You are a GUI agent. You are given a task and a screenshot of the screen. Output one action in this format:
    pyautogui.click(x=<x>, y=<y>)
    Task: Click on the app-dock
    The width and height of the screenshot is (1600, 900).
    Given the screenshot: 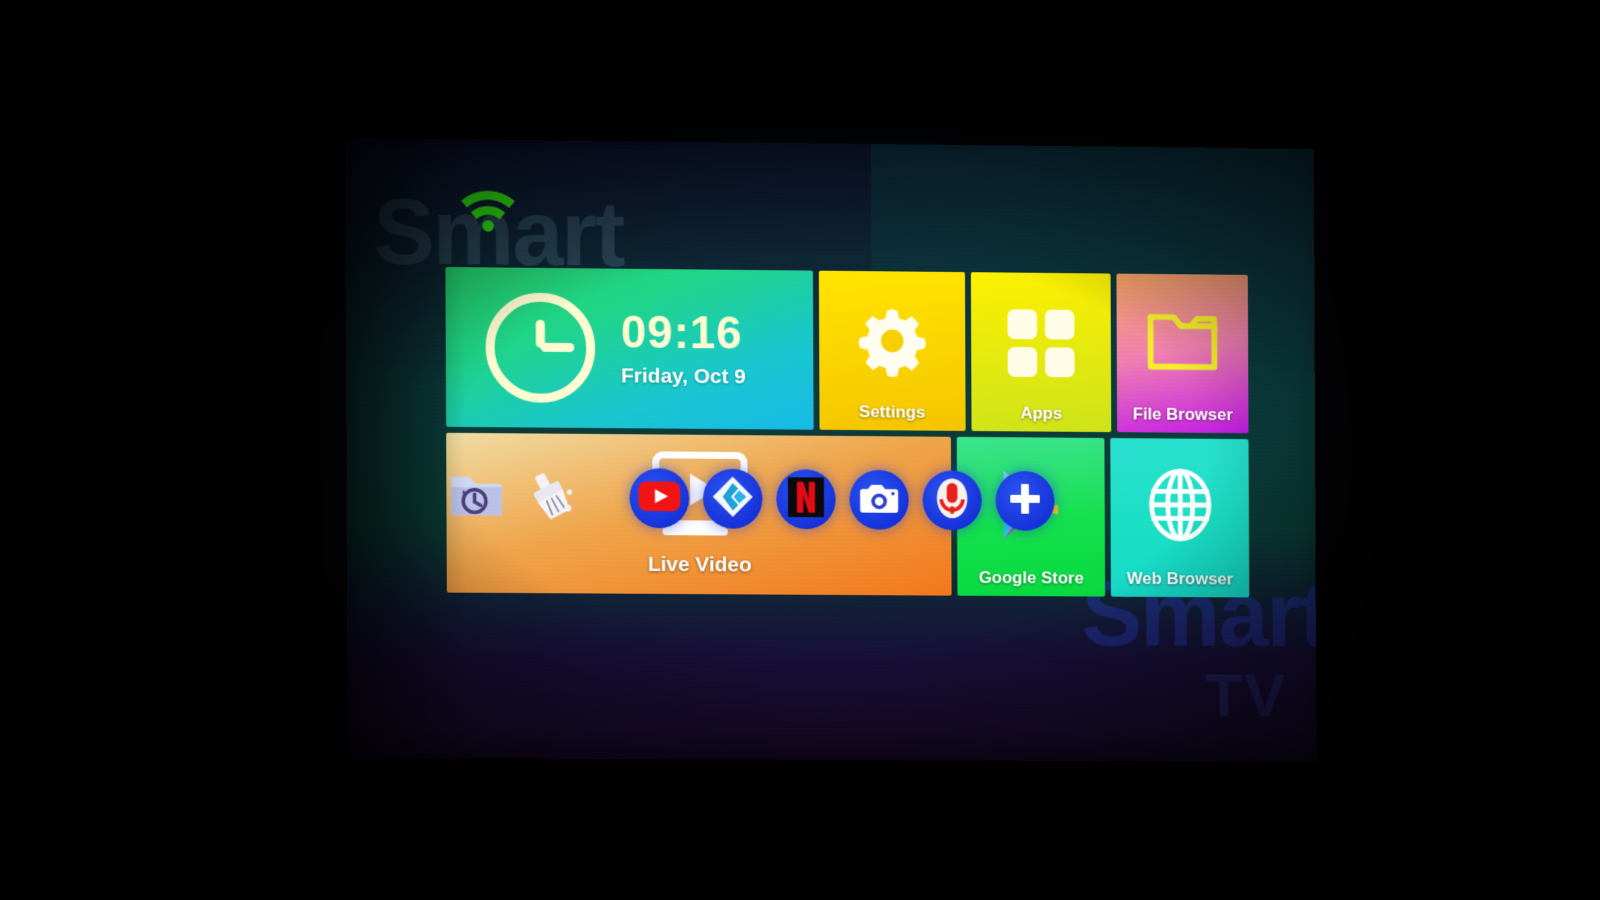 What is the action you would take?
    pyautogui.click(x=750, y=499)
    